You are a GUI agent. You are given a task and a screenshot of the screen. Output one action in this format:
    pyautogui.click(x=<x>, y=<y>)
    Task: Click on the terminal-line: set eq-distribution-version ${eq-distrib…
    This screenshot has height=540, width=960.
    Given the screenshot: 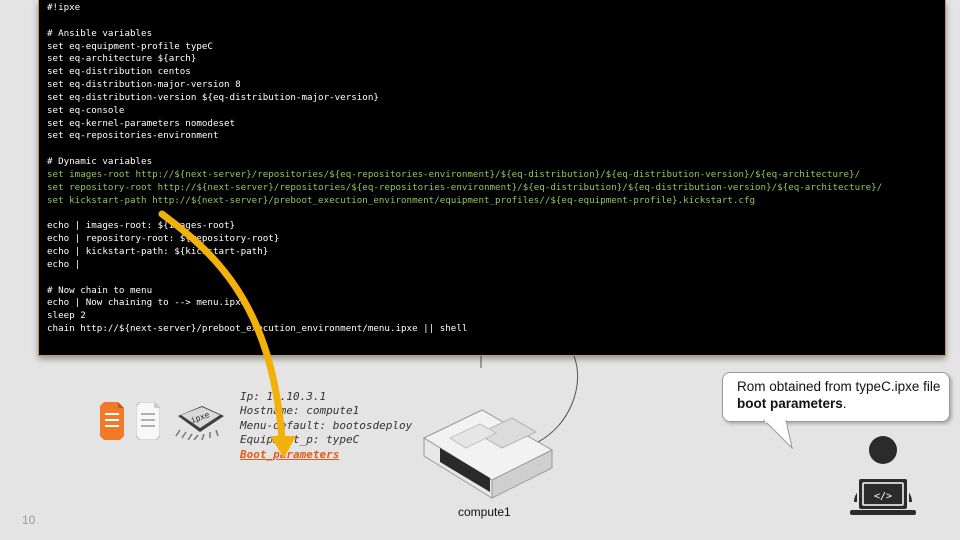 What is the action you would take?
    pyautogui.click(x=213, y=97)
    